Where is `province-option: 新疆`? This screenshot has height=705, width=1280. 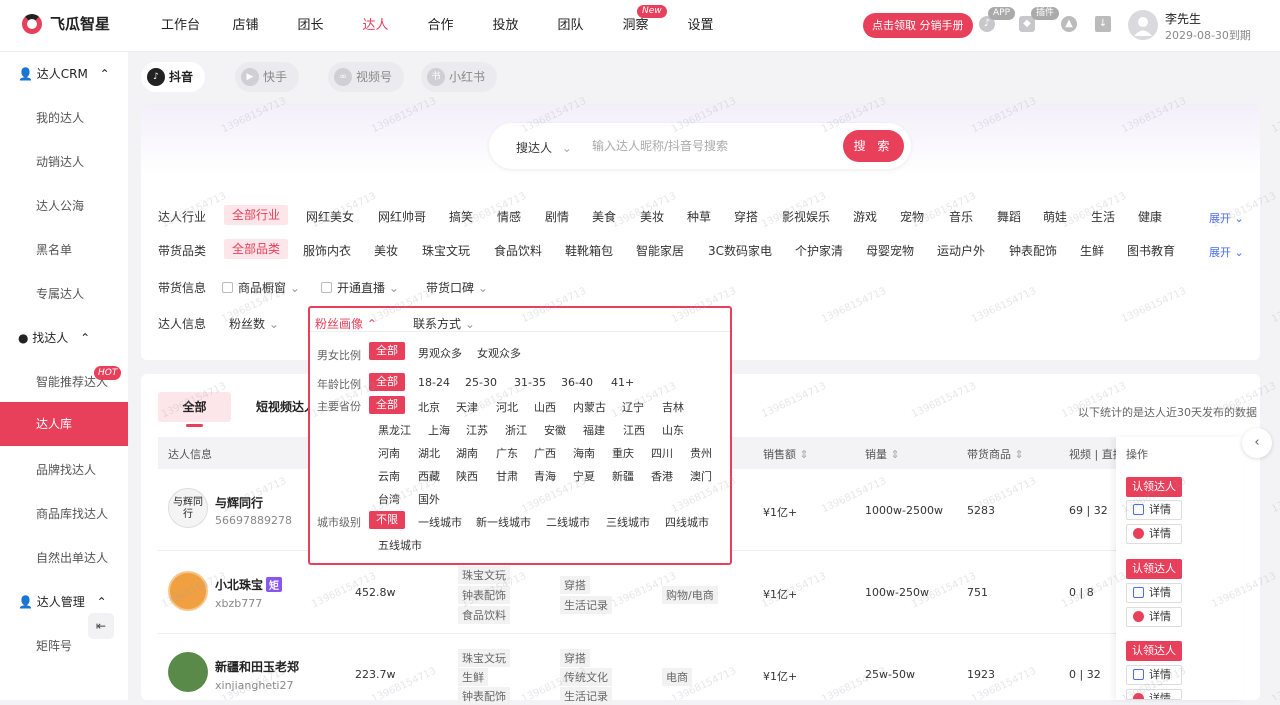
province-option: 新疆 is located at coordinates (623, 476).